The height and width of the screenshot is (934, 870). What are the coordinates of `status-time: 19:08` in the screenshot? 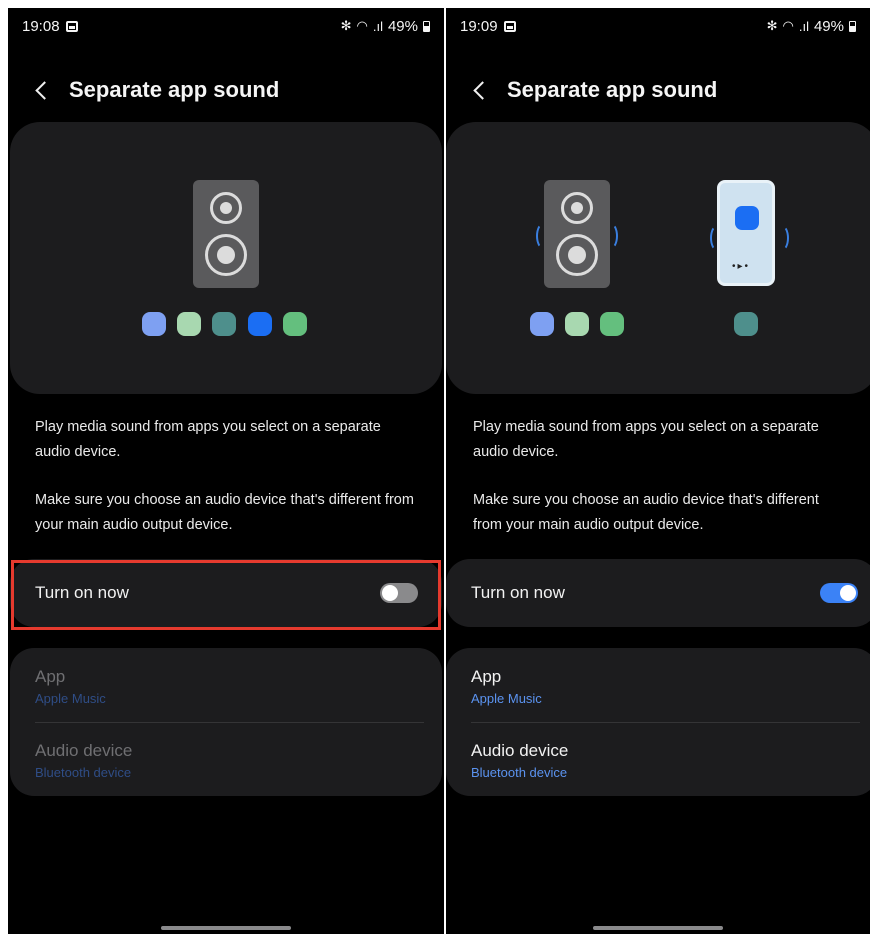 It's located at (41, 26).